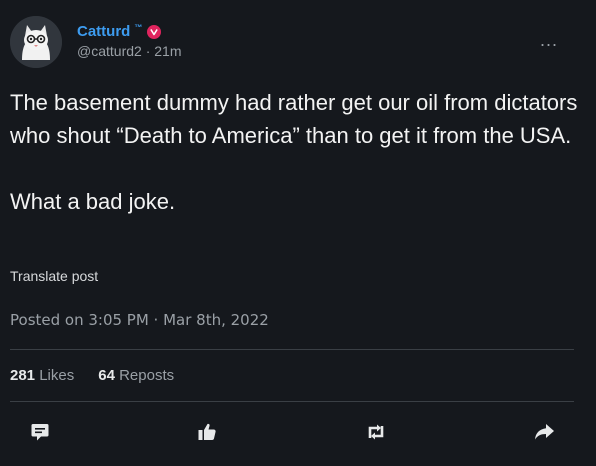 The height and width of the screenshot is (466, 596). I want to click on repost-button, so click(376, 432).